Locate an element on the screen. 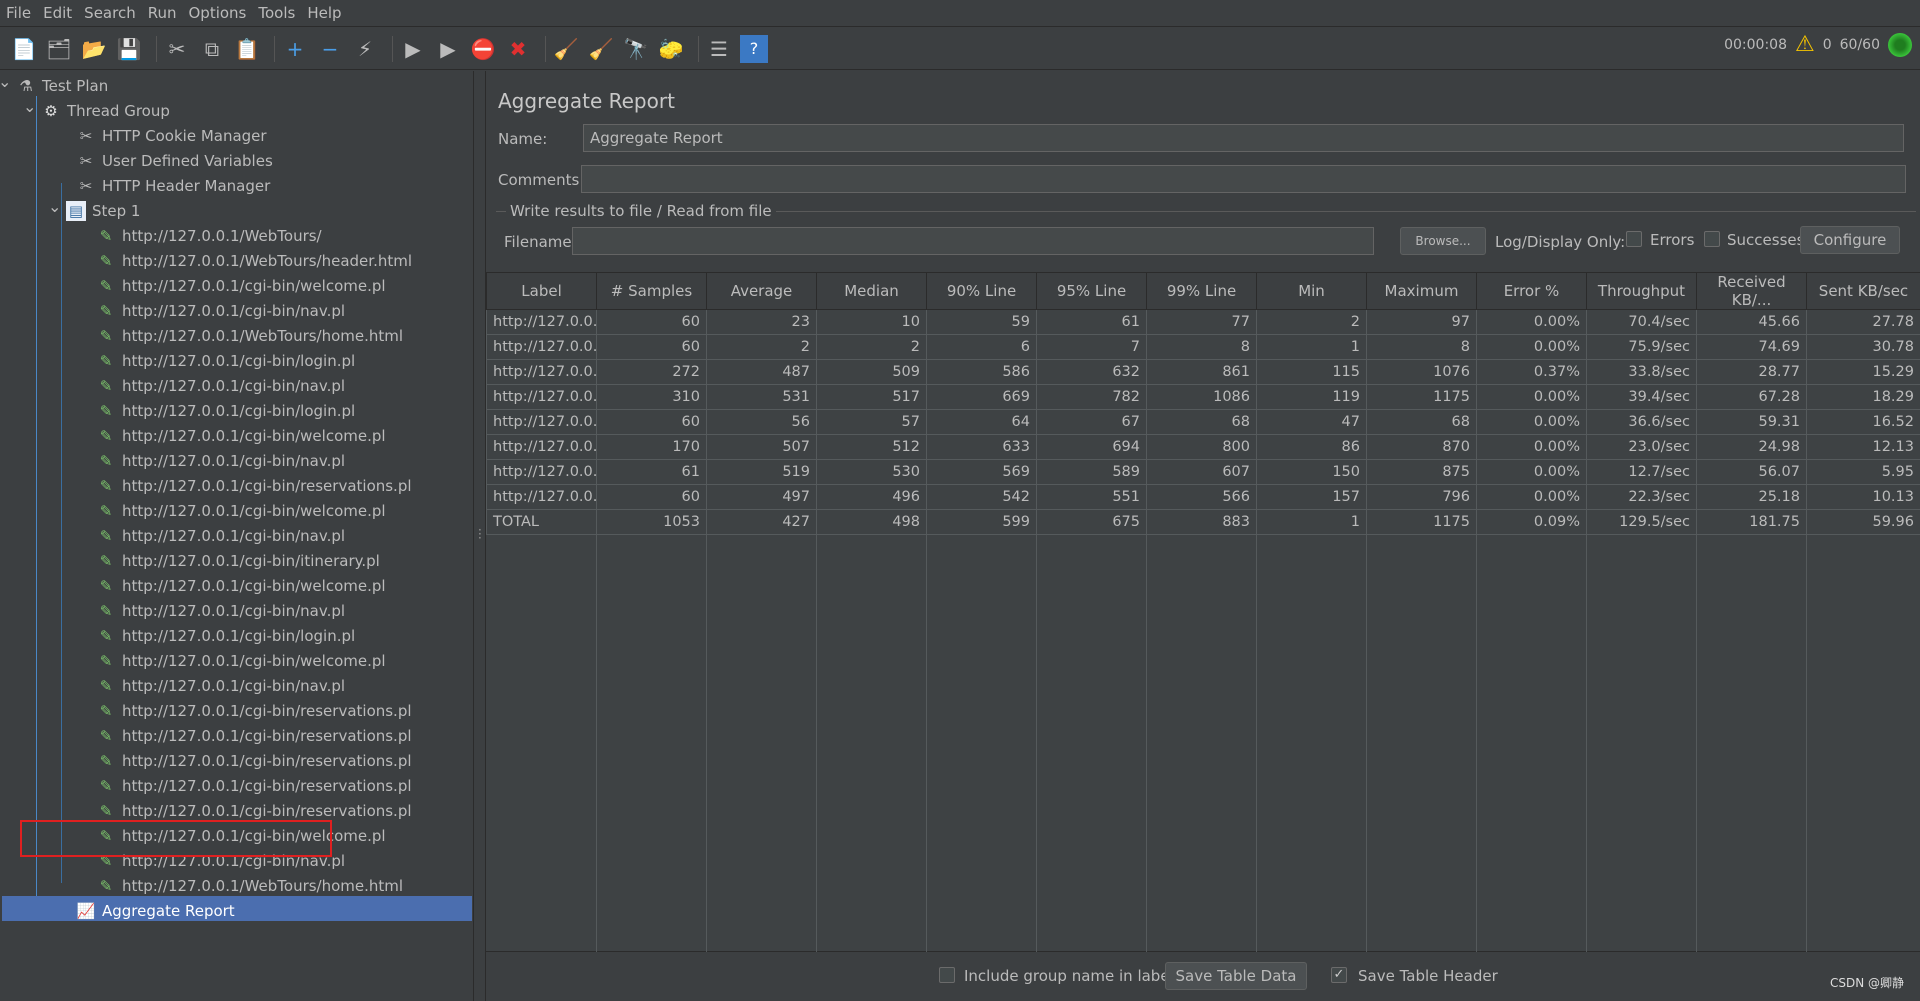  clear-all-icon: 🧹 is located at coordinates (601, 49).